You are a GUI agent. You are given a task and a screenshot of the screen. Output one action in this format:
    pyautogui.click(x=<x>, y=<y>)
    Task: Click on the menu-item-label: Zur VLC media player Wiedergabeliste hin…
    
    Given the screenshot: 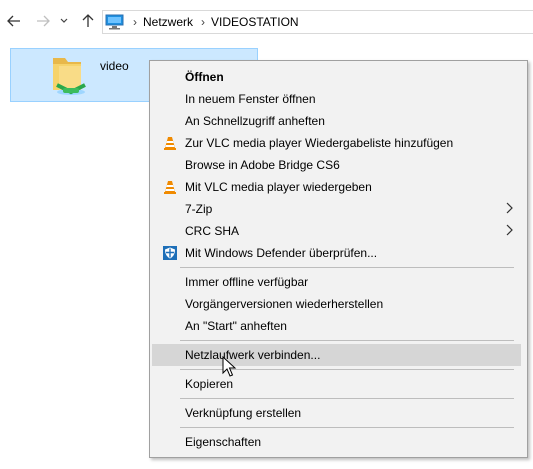 What is the action you would take?
    pyautogui.click(x=319, y=143)
    